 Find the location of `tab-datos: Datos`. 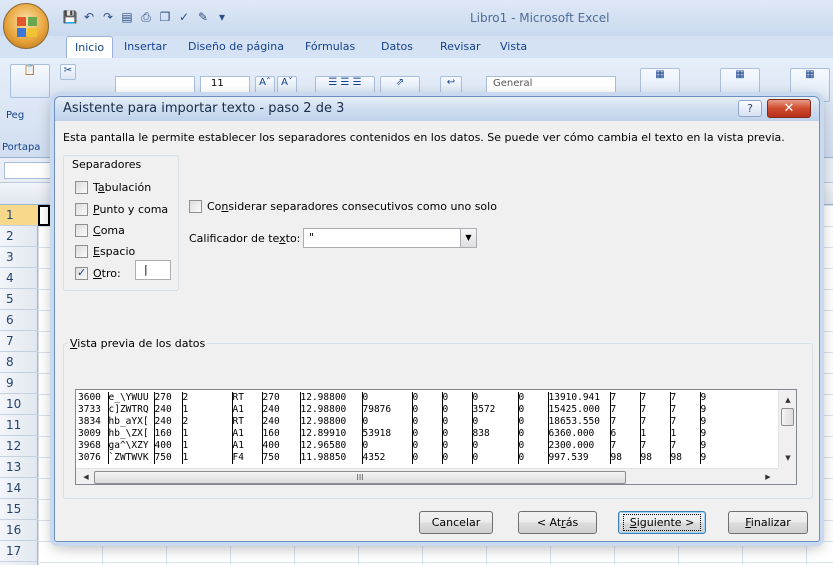

tab-datos: Datos is located at coordinates (397, 46).